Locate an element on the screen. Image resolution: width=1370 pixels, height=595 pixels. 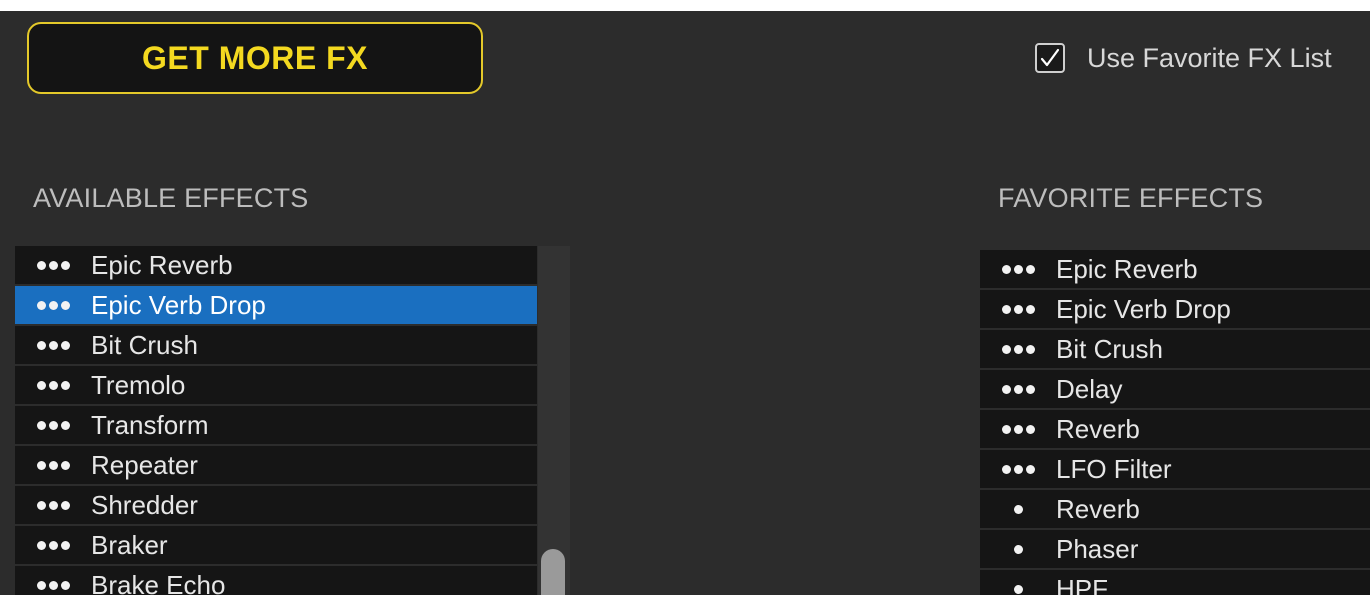
get-more-fx-button: GET MORE FX is located at coordinates (255, 58).